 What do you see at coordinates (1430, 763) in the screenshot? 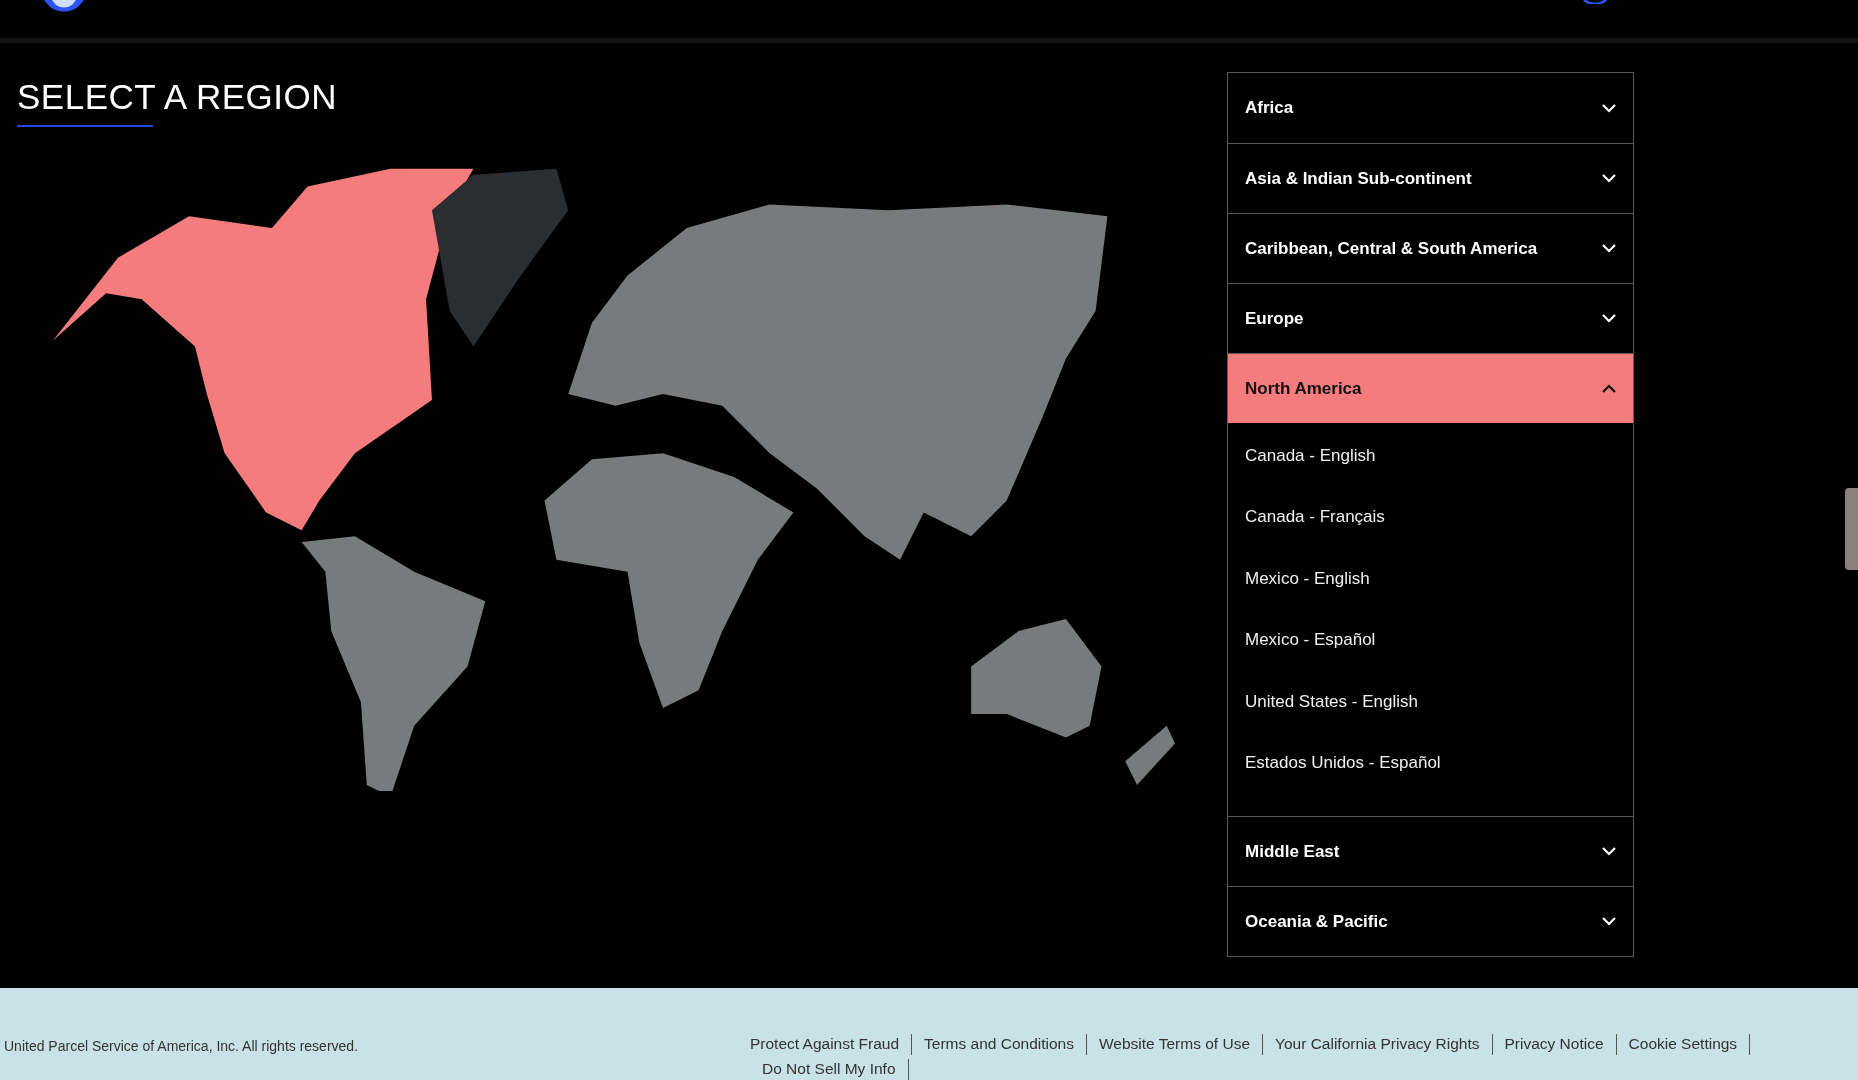
I see `country-link: Estados Unidos - Español` at bounding box center [1430, 763].